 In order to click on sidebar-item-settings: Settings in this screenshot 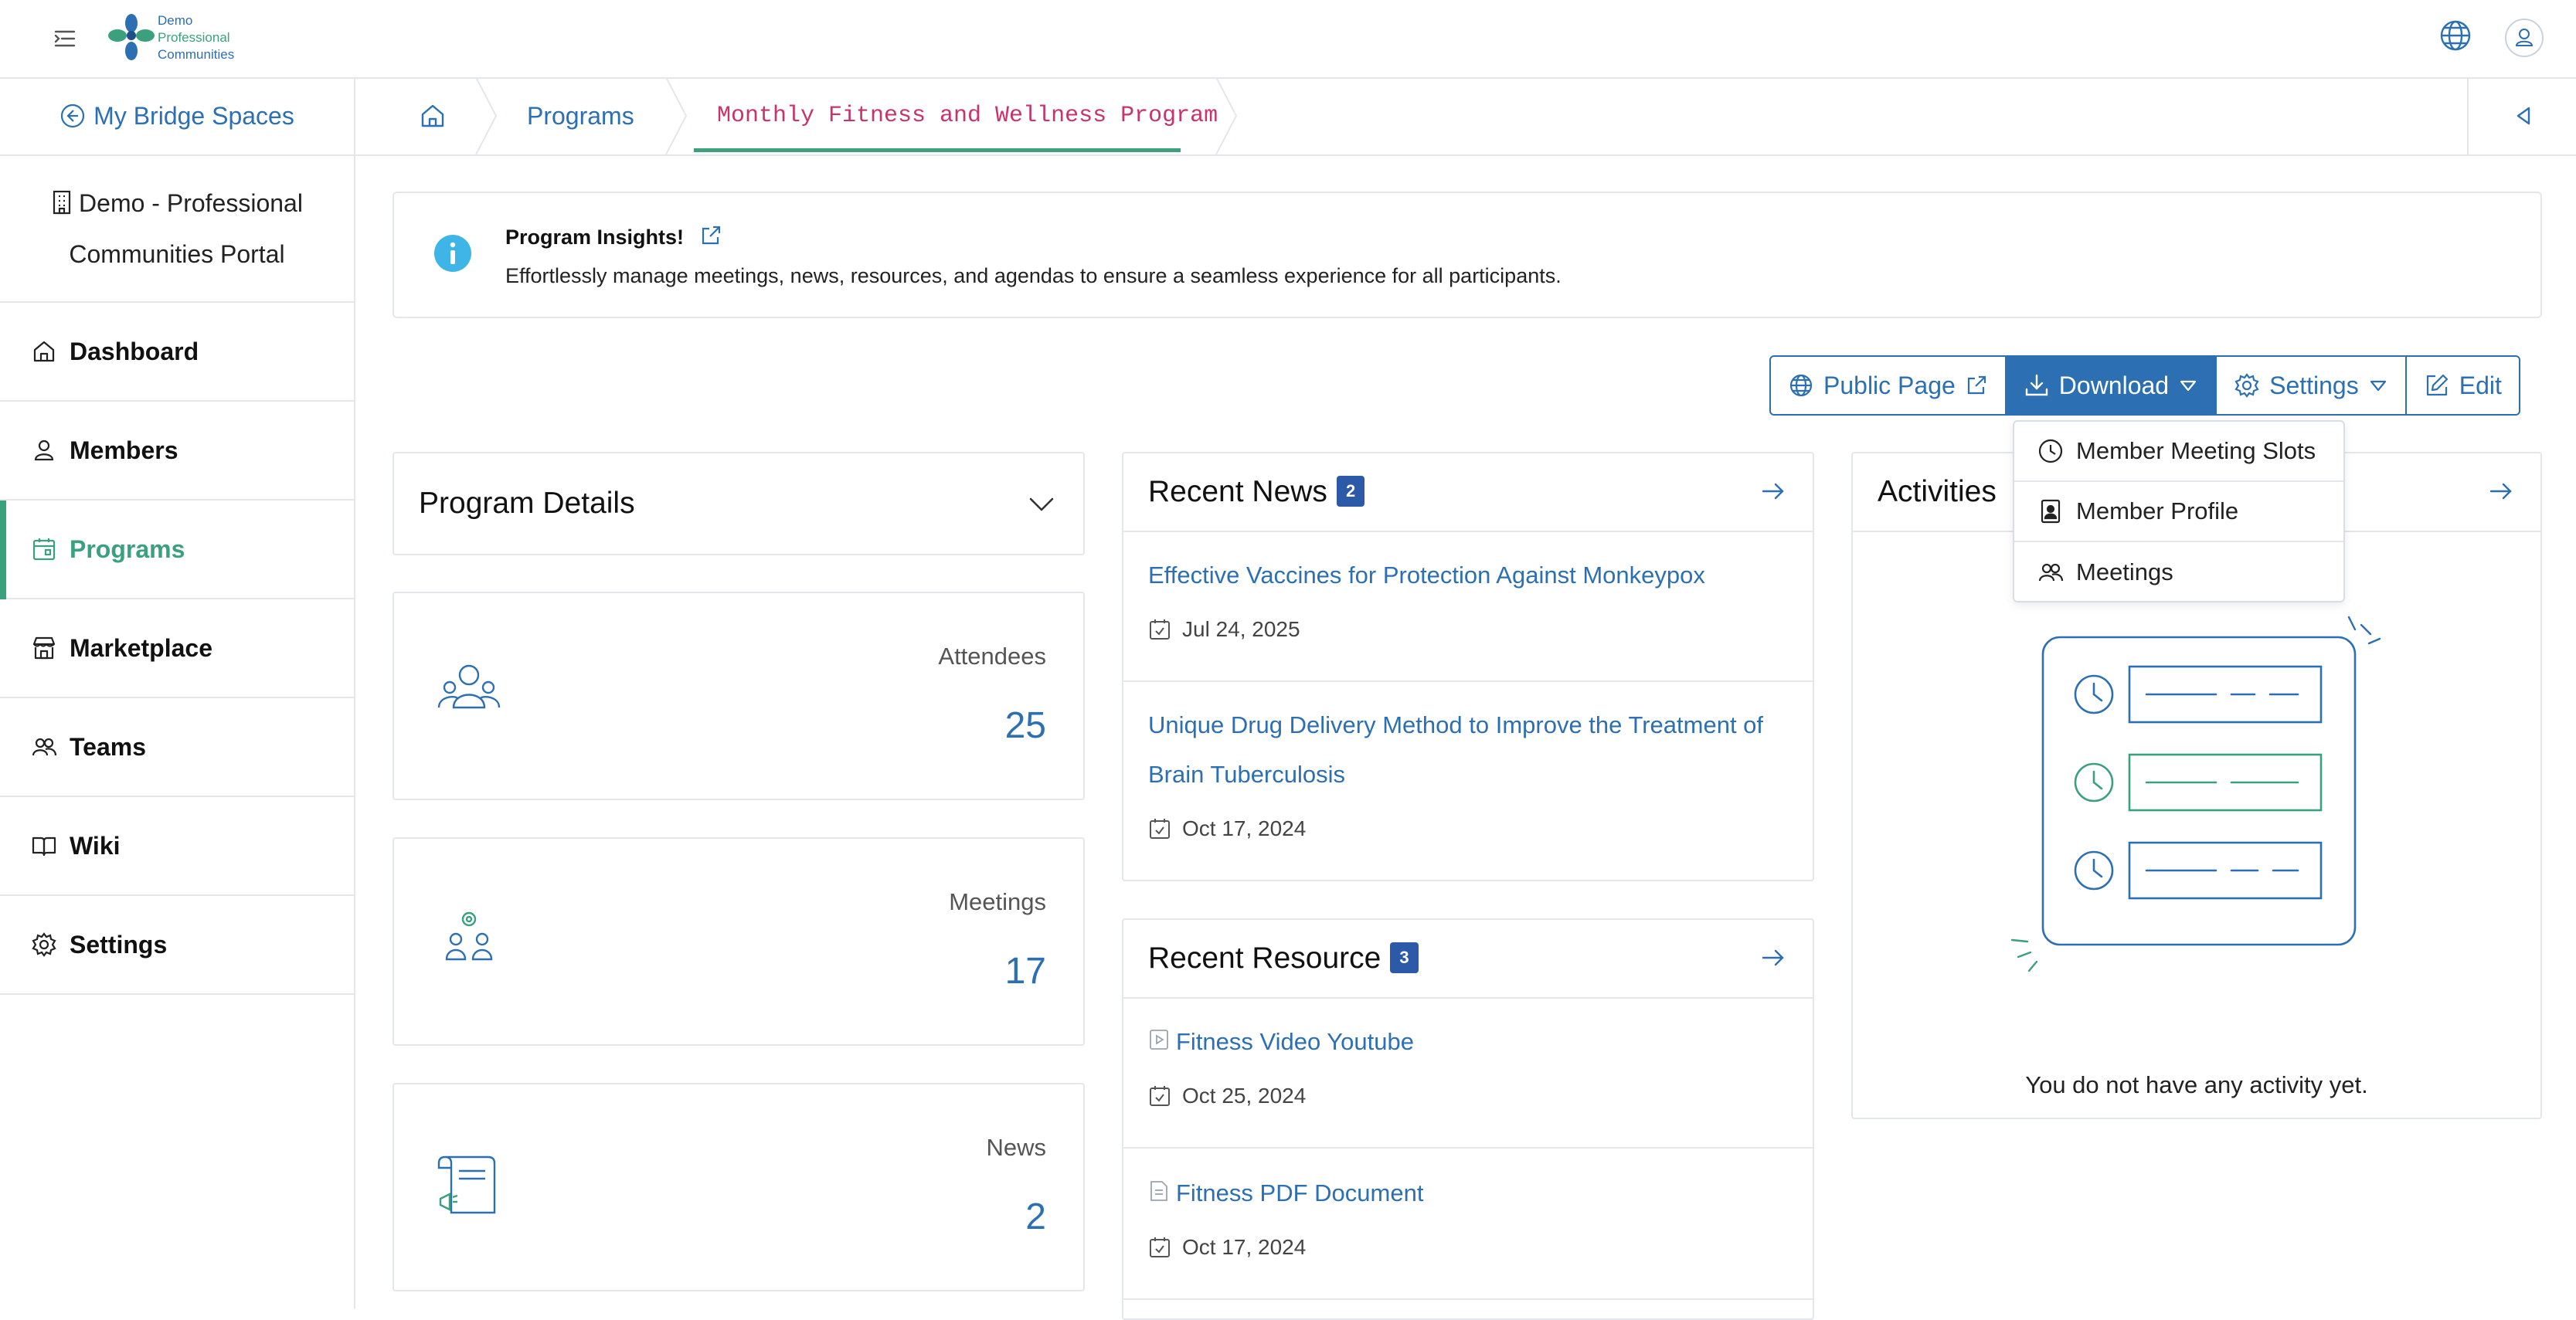, I will do `click(177, 945)`.